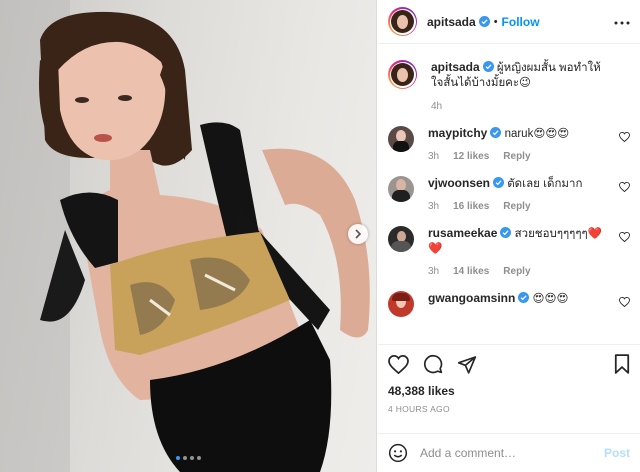 The width and height of the screenshot is (640, 472). What do you see at coordinates (509, 144) in the screenshot?
I see `comment-item: maypitchy naruk😍😍😍 3h 12 likes Reply` at bounding box center [509, 144].